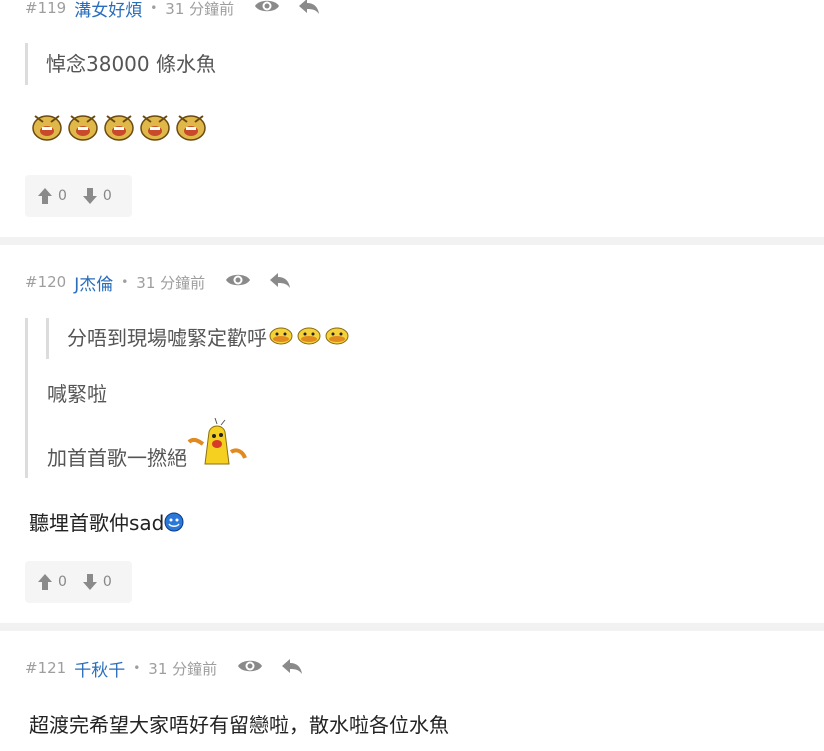  Describe the element at coordinates (167, 338) in the screenshot. I see `nested-quote-text: 分唔到現場嘘緊定歡呼` at that location.